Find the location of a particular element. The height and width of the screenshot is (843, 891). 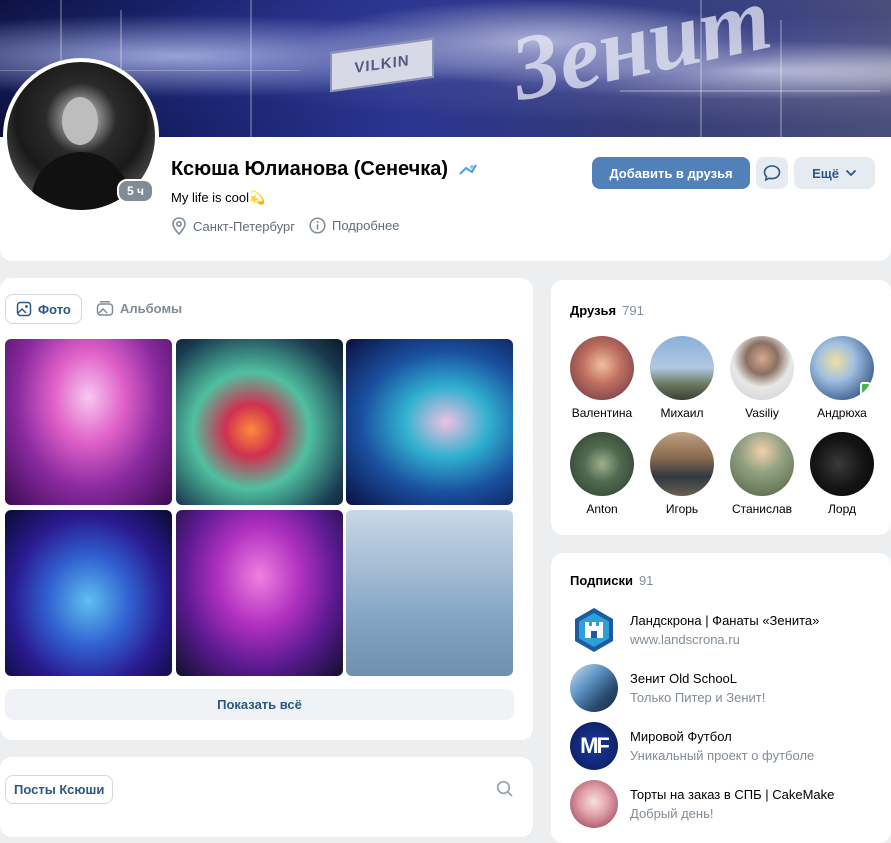

message-button is located at coordinates (772, 173).